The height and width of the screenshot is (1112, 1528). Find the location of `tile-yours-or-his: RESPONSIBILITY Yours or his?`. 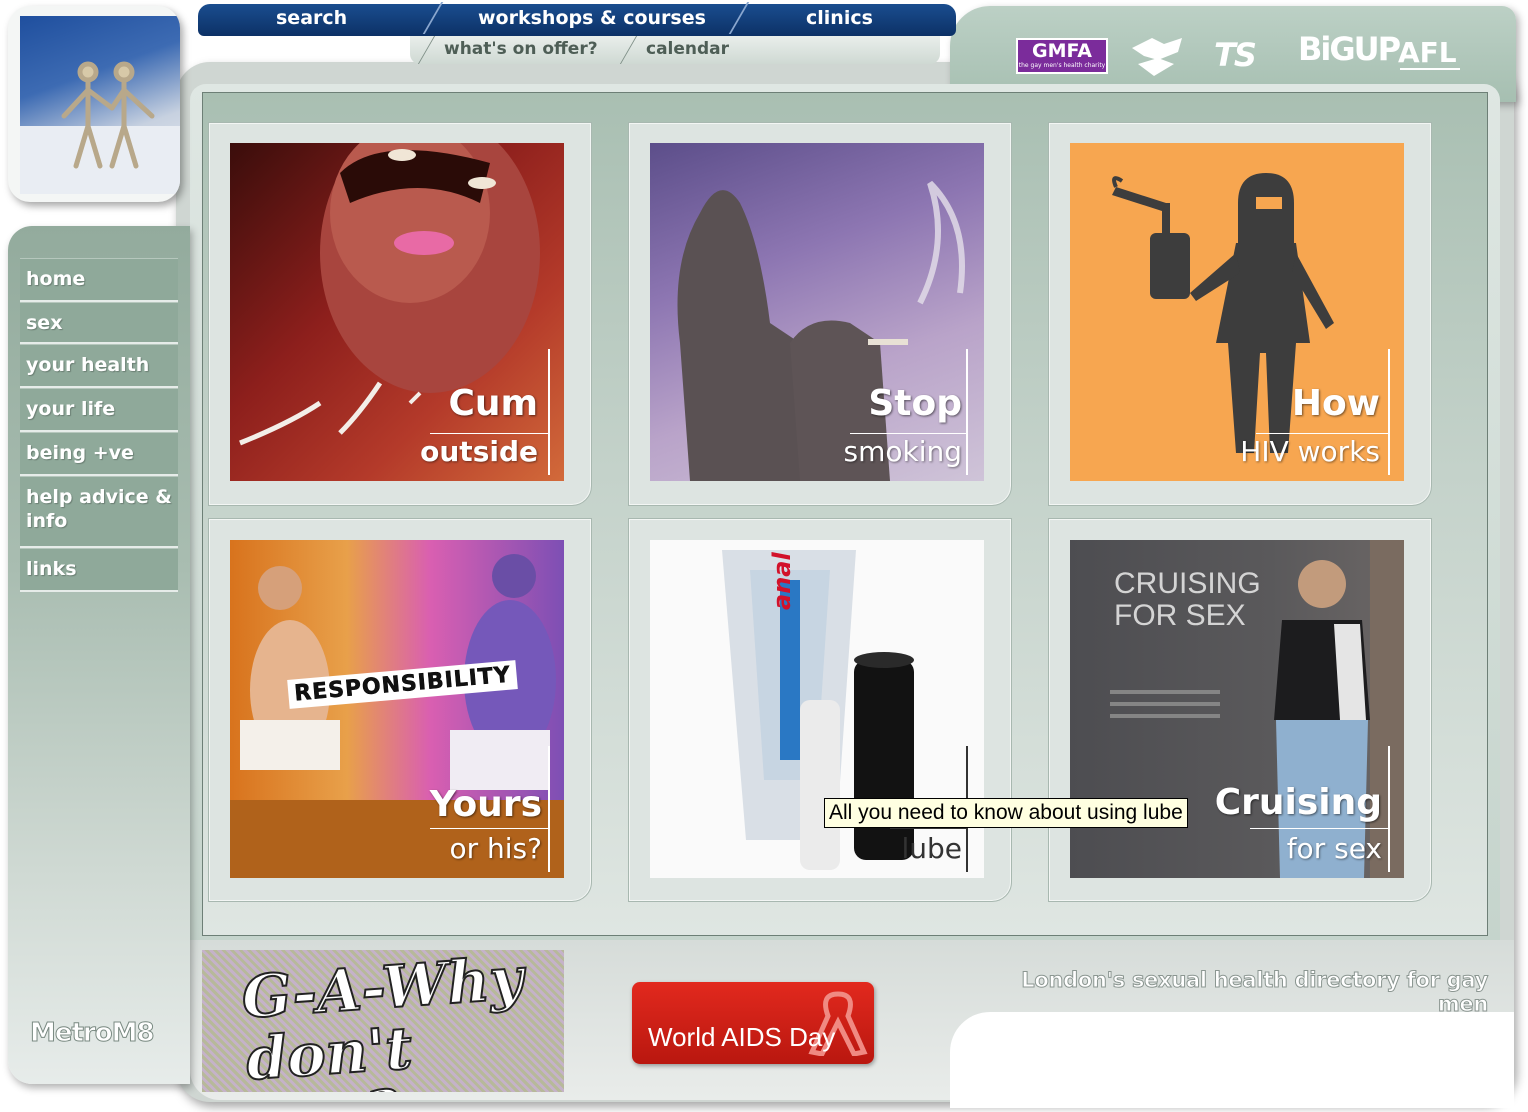

tile-yours-or-his: RESPONSIBILITY Yours or his? is located at coordinates (397, 709).